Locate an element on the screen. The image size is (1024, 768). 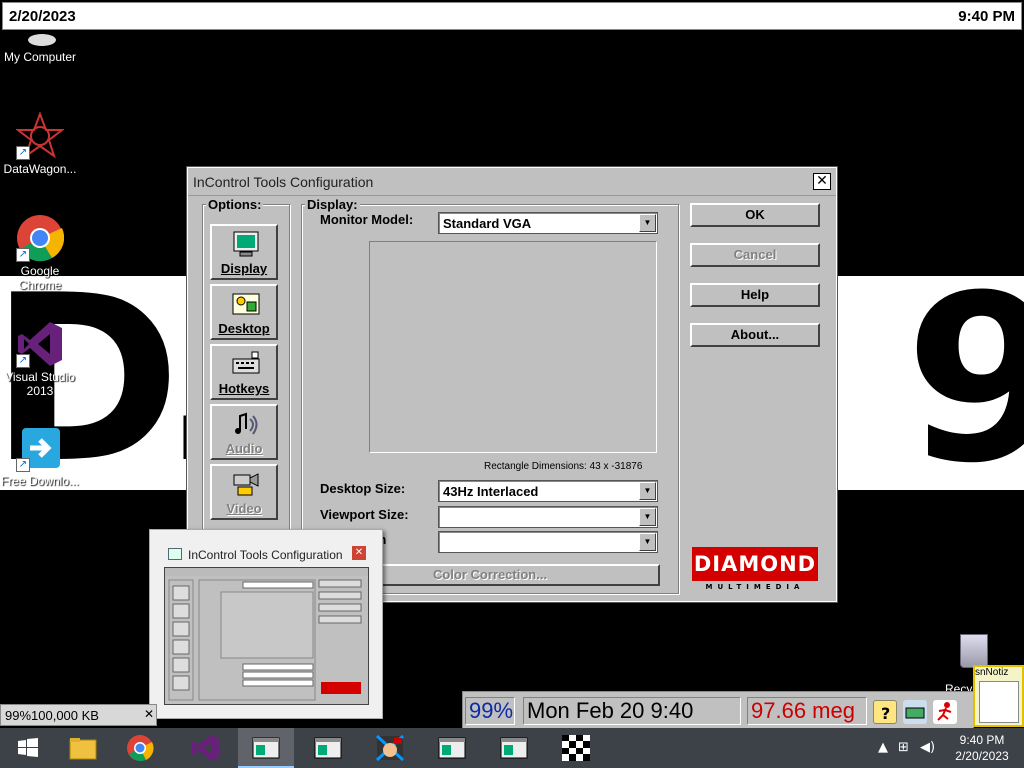
start-button is located at coordinates (28, 748).